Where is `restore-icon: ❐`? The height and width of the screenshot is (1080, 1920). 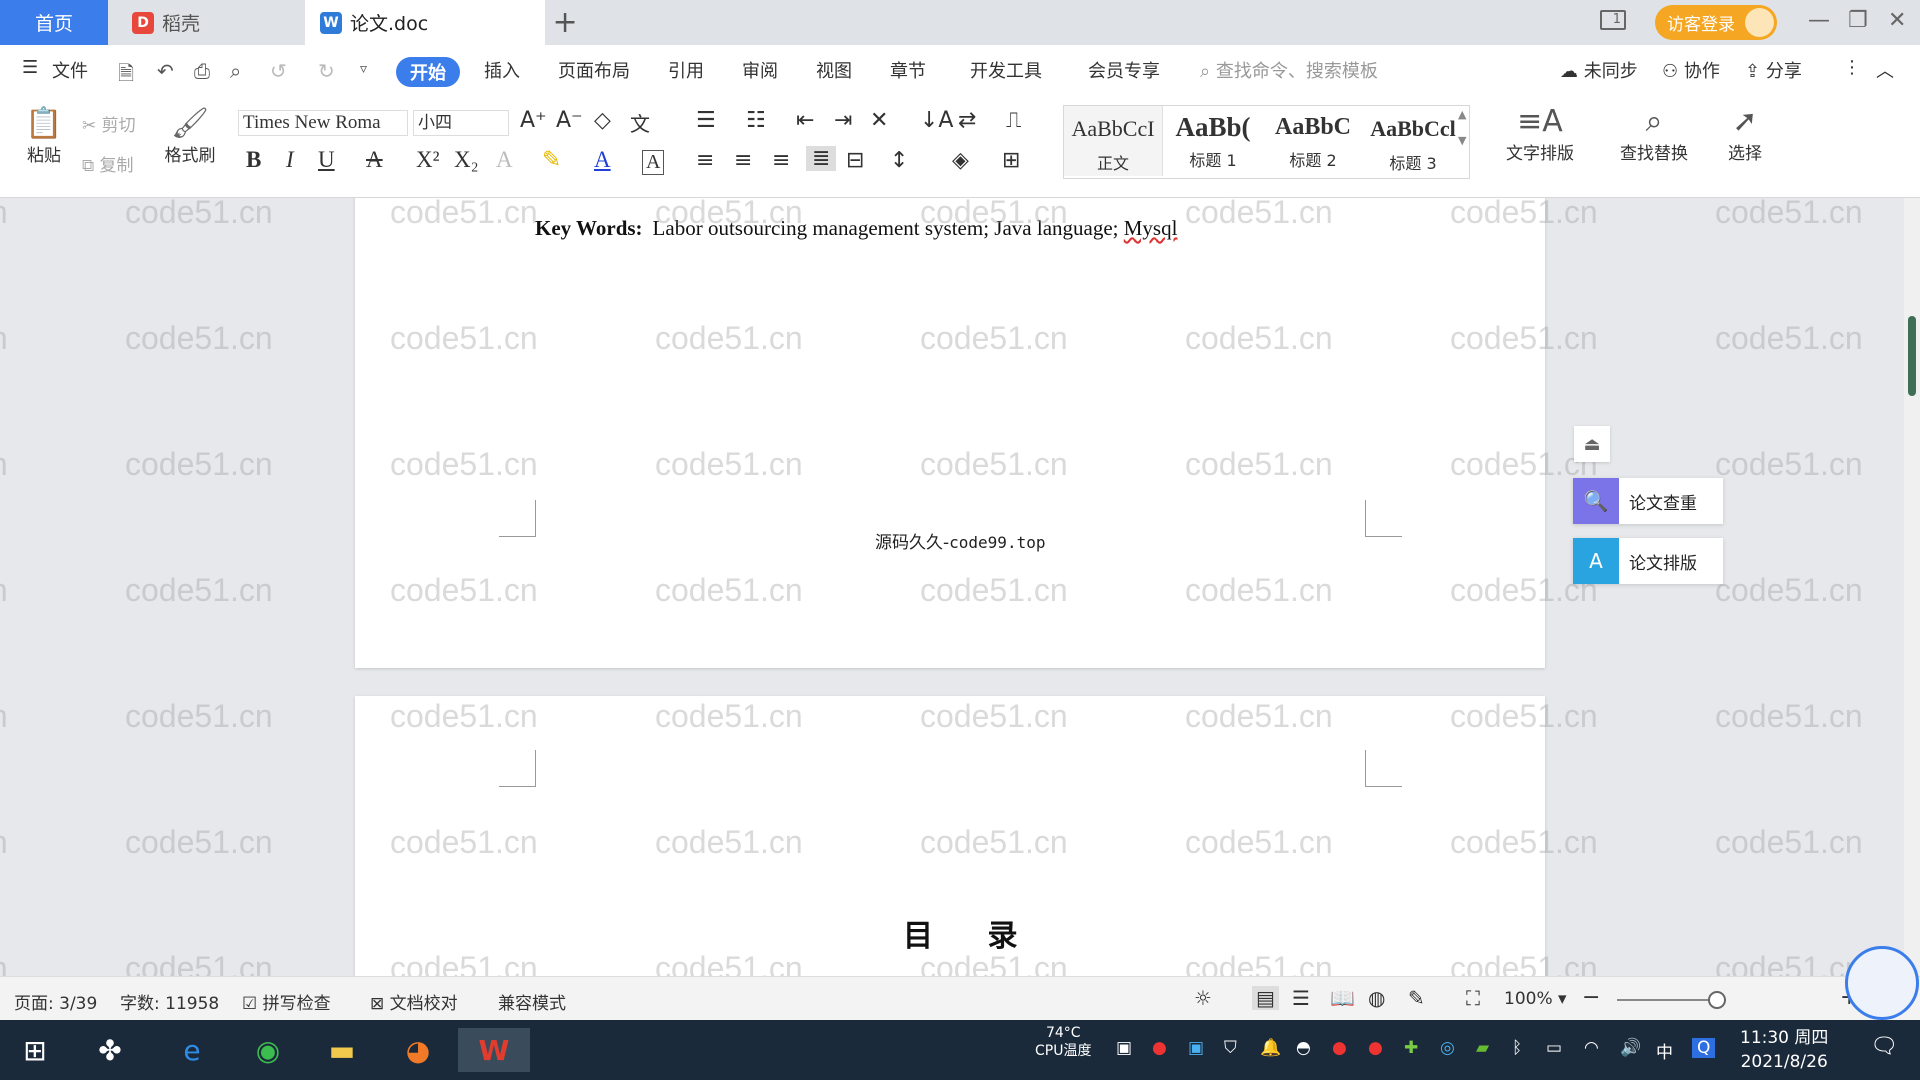
restore-icon: ❐ is located at coordinates (1858, 20).